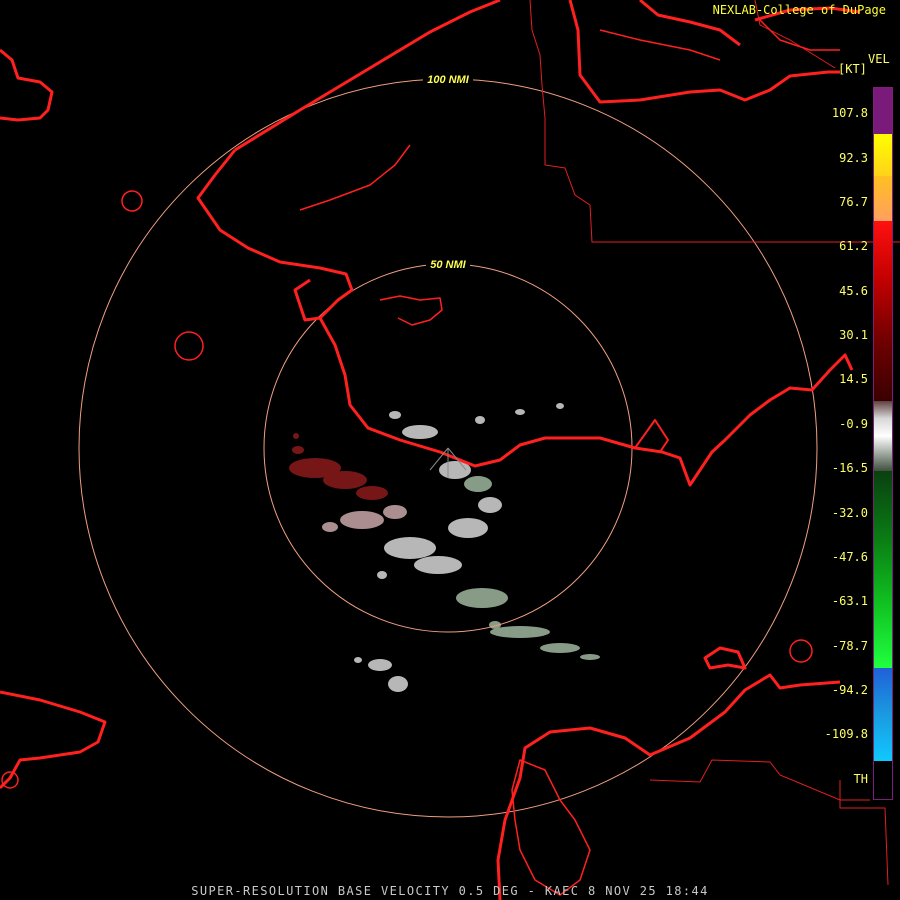 The image size is (900, 900). Describe the element at coordinates (860, 779) in the screenshot. I see `legend-tick: TH` at that location.